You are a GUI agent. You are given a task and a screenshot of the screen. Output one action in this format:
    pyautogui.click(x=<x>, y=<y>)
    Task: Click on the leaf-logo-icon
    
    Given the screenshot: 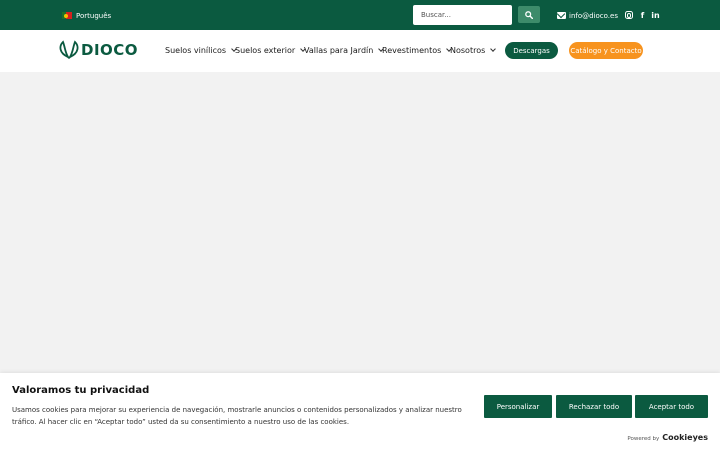 What is the action you would take?
    pyautogui.click(x=69, y=49)
    